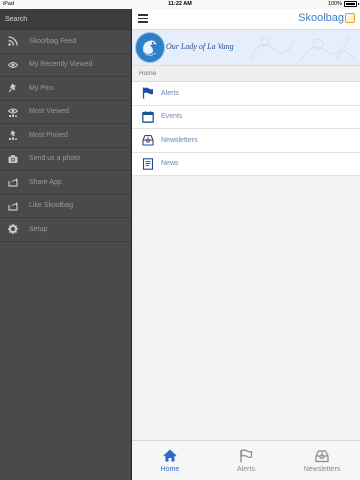 The width and height of the screenshot is (360, 480). Describe the element at coordinates (170, 469) in the screenshot. I see `tab-label: Home` at that location.